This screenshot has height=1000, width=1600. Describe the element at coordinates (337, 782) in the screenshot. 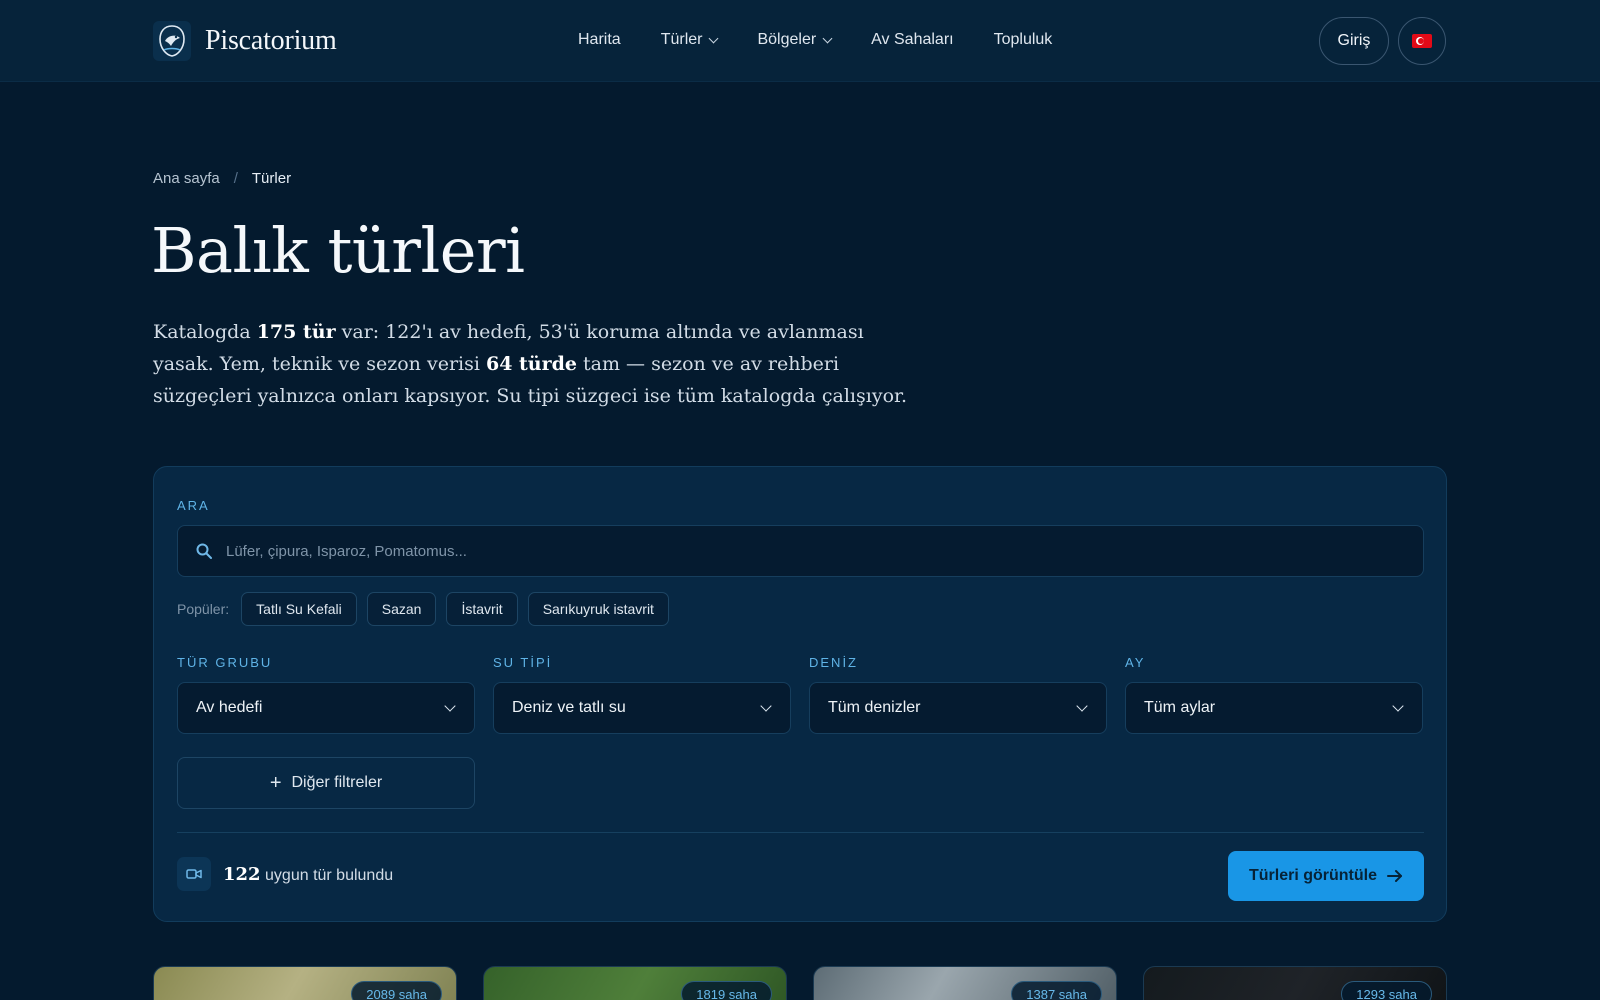

I see `more-filters-label: Diğer filtreler` at that location.